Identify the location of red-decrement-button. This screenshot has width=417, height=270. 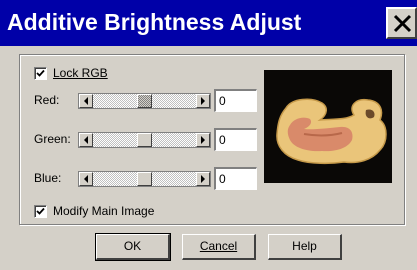
(86, 101).